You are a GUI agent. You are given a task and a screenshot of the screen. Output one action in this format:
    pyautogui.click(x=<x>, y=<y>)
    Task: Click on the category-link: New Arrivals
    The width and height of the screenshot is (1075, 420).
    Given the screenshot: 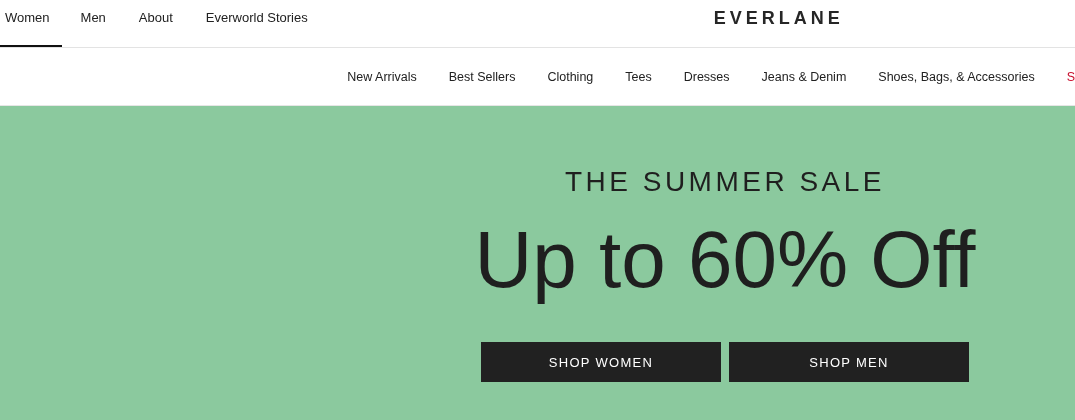 What is the action you would take?
    pyautogui.click(x=382, y=76)
    